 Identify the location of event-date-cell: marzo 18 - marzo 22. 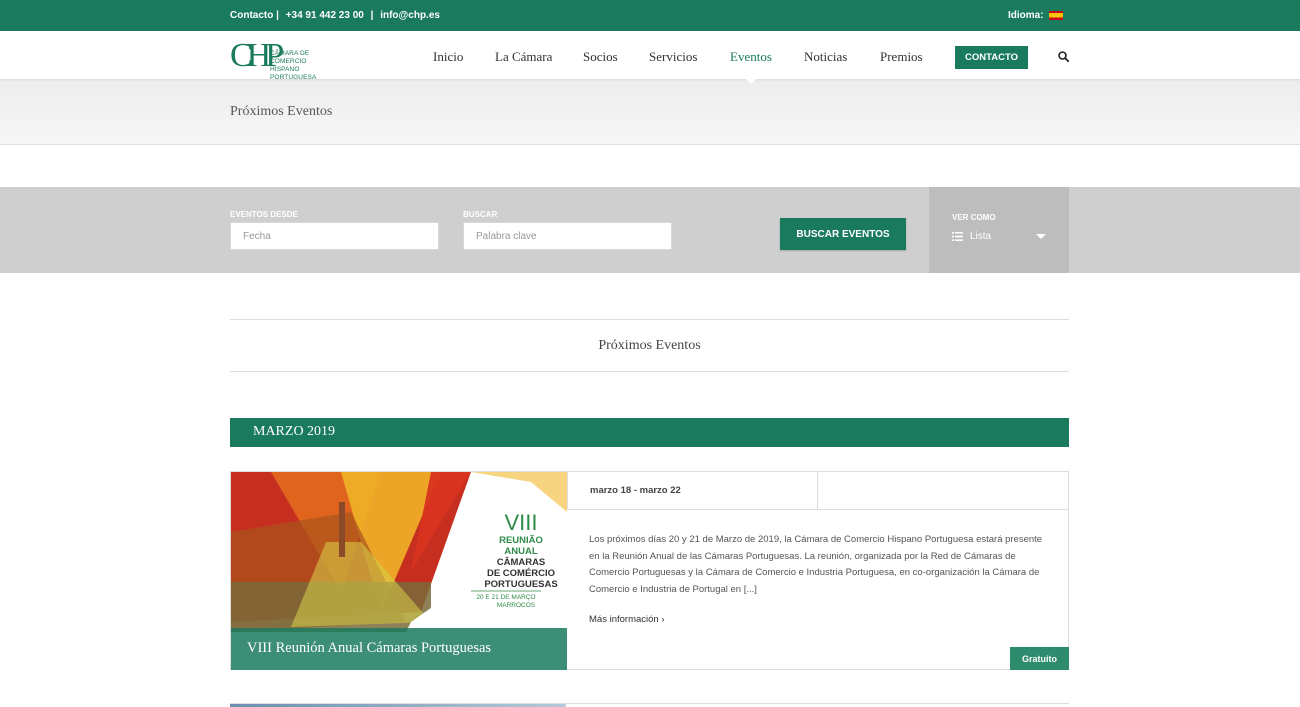
(692, 491).